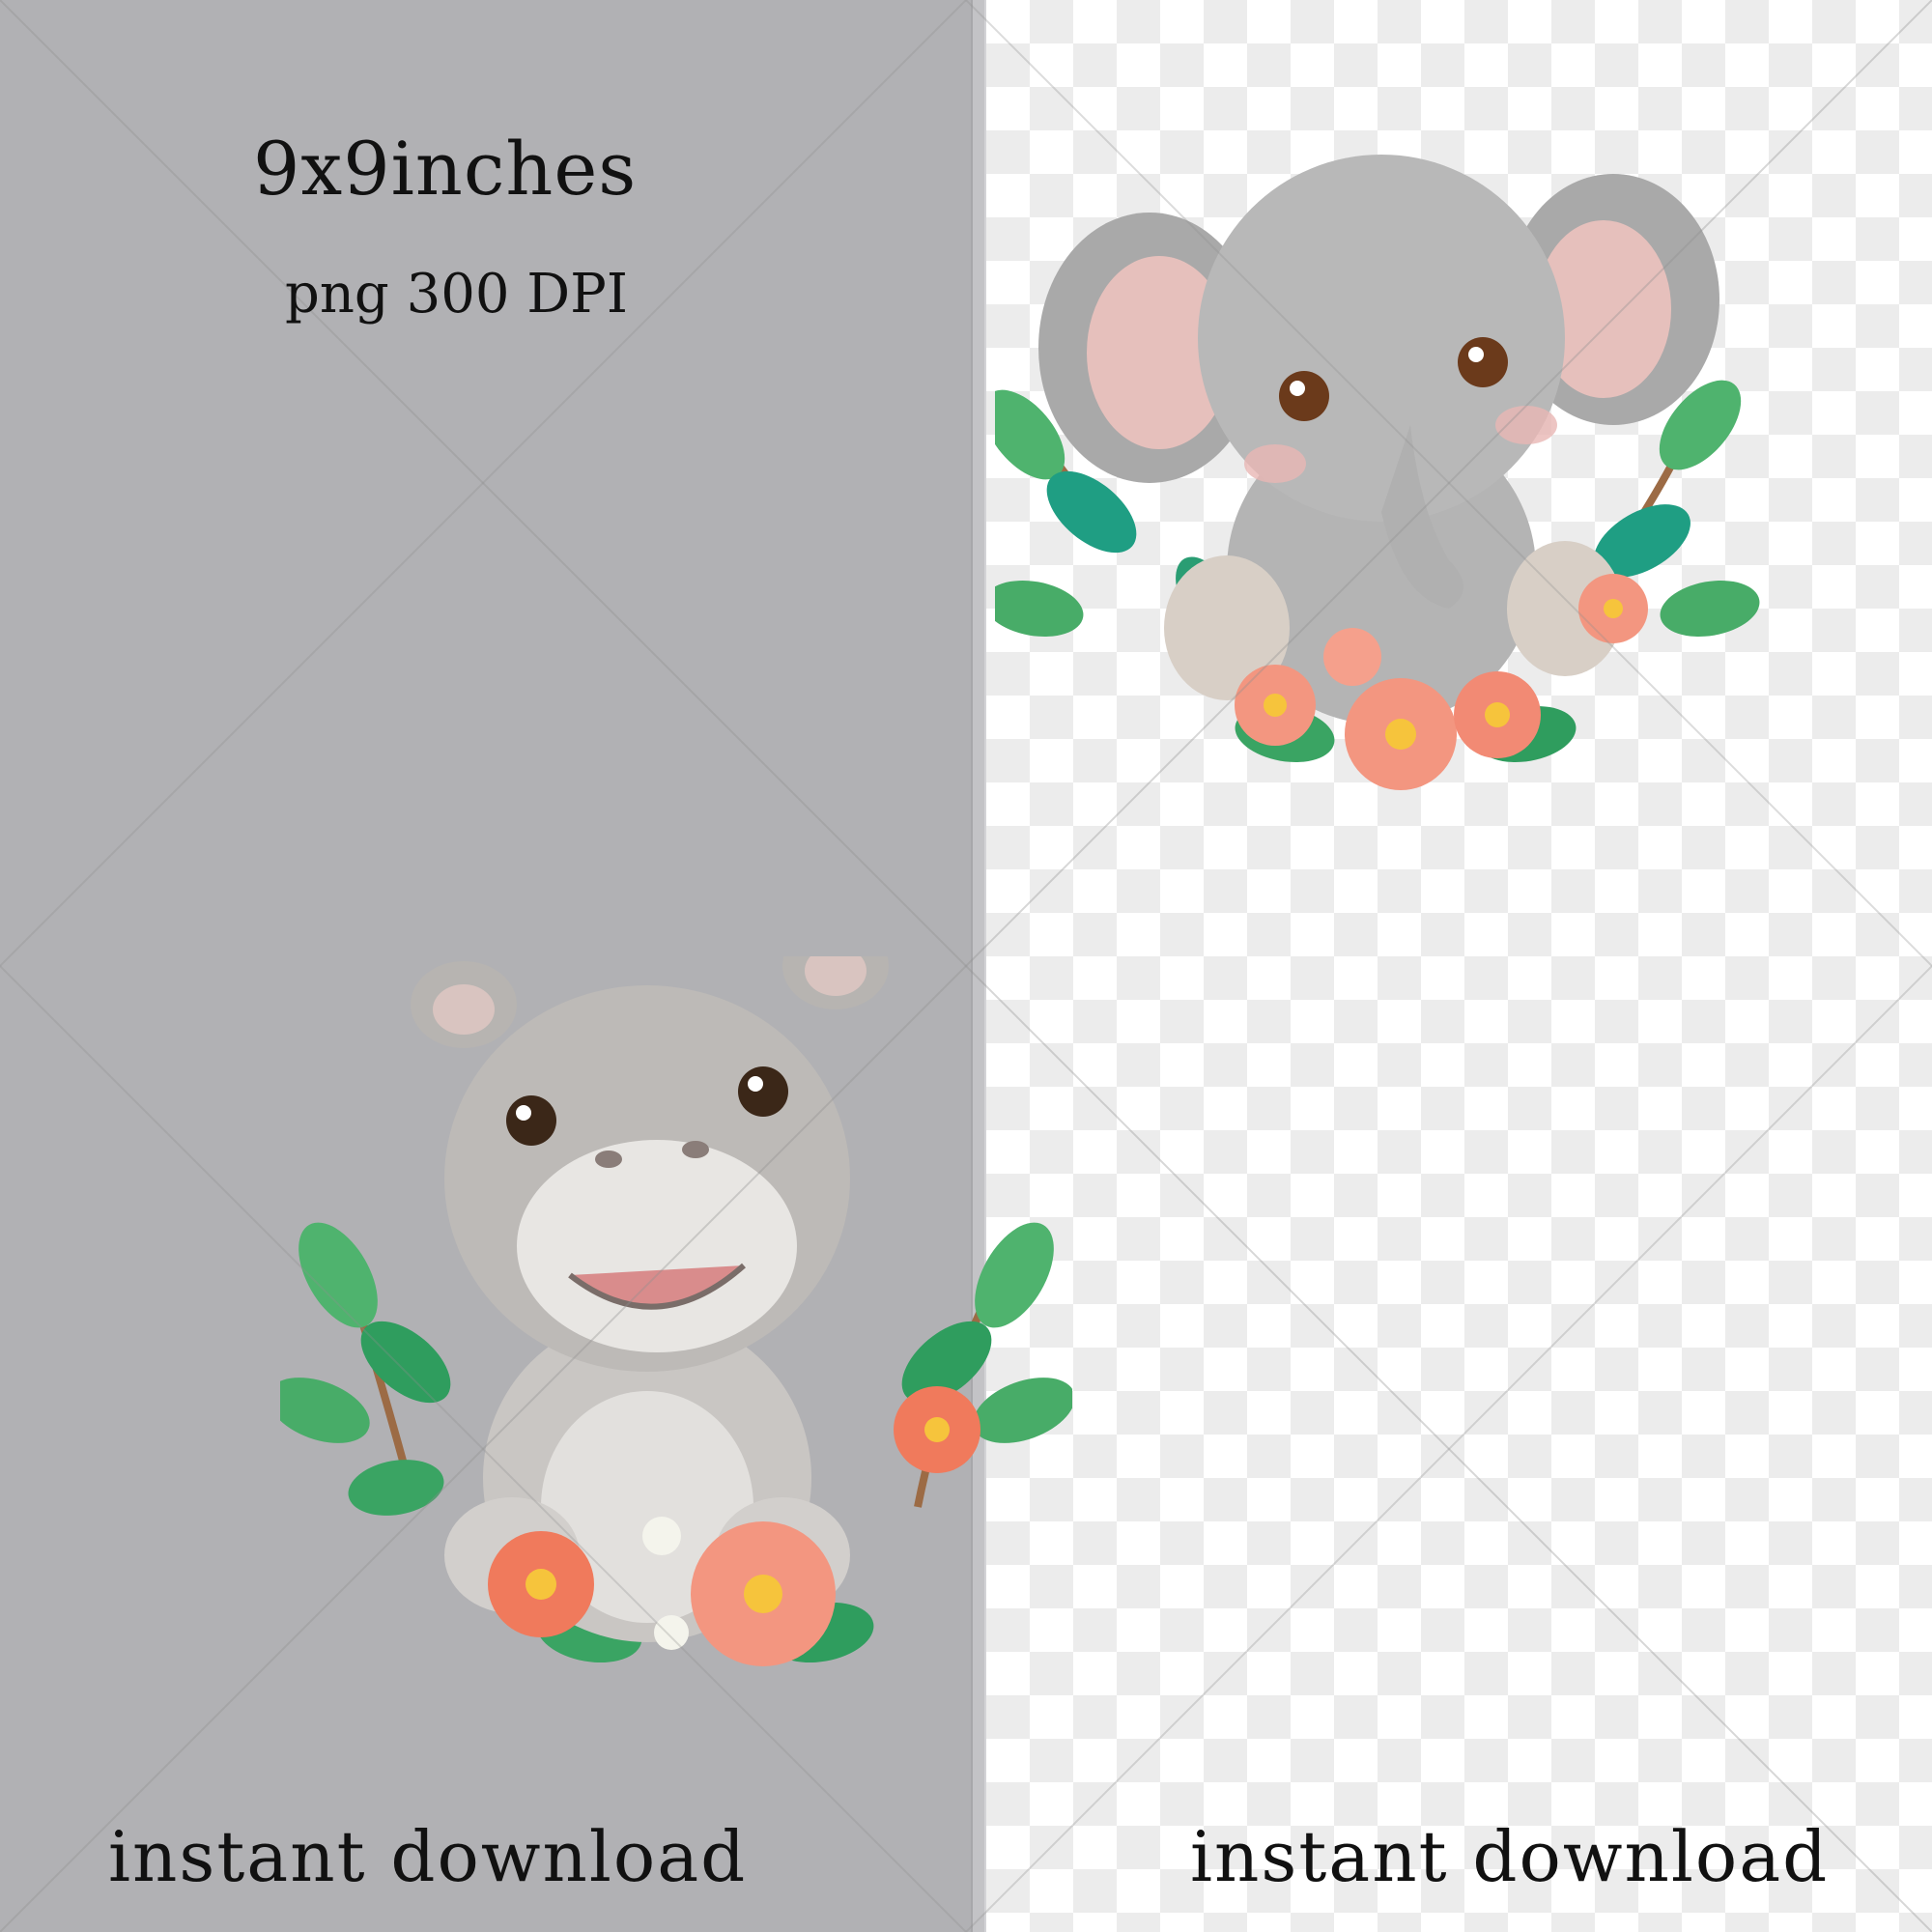 The width and height of the screenshot is (1932, 1932). I want to click on instant-download-right: instant download, so click(1510, 1856).